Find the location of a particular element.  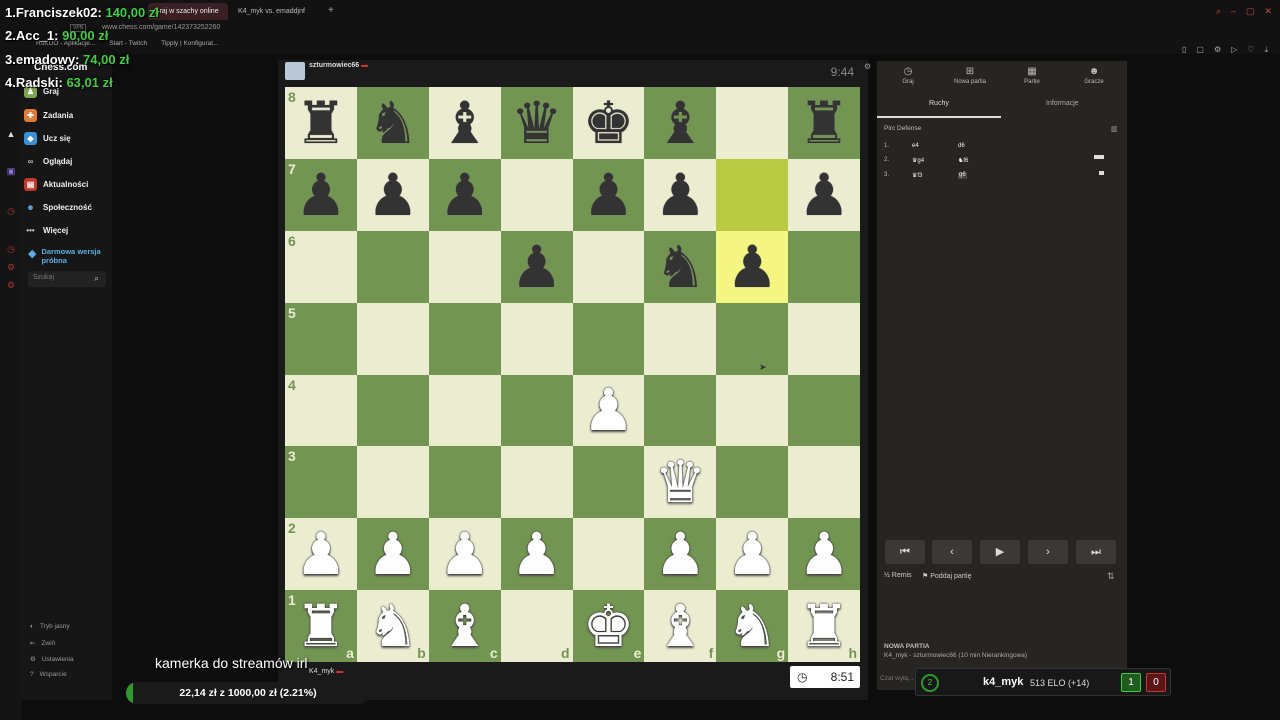

board-square-h3 is located at coordinates (824, 482).